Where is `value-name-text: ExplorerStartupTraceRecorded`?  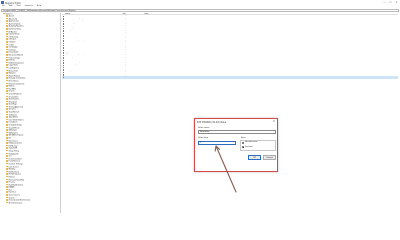
value-name-text: ExplorerStartupTraceRecorded is located at coordinates (77, 38).